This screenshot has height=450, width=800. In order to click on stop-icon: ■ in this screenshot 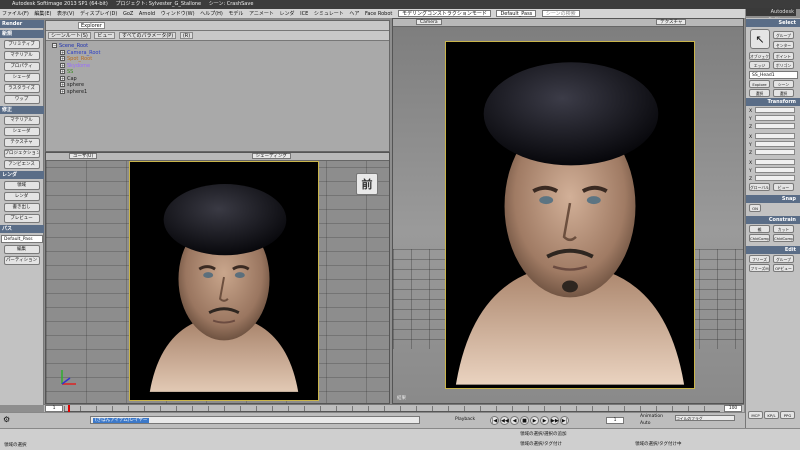, I will do `click(524, 420)`.